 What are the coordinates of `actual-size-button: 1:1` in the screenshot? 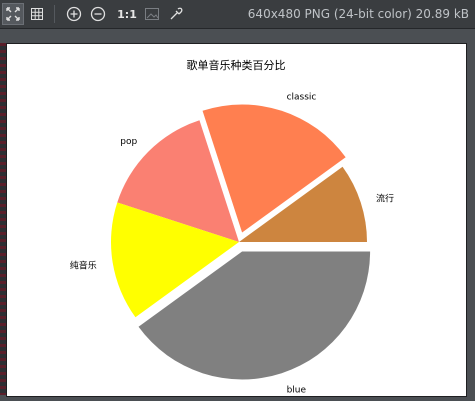 It's located at (125, 14).